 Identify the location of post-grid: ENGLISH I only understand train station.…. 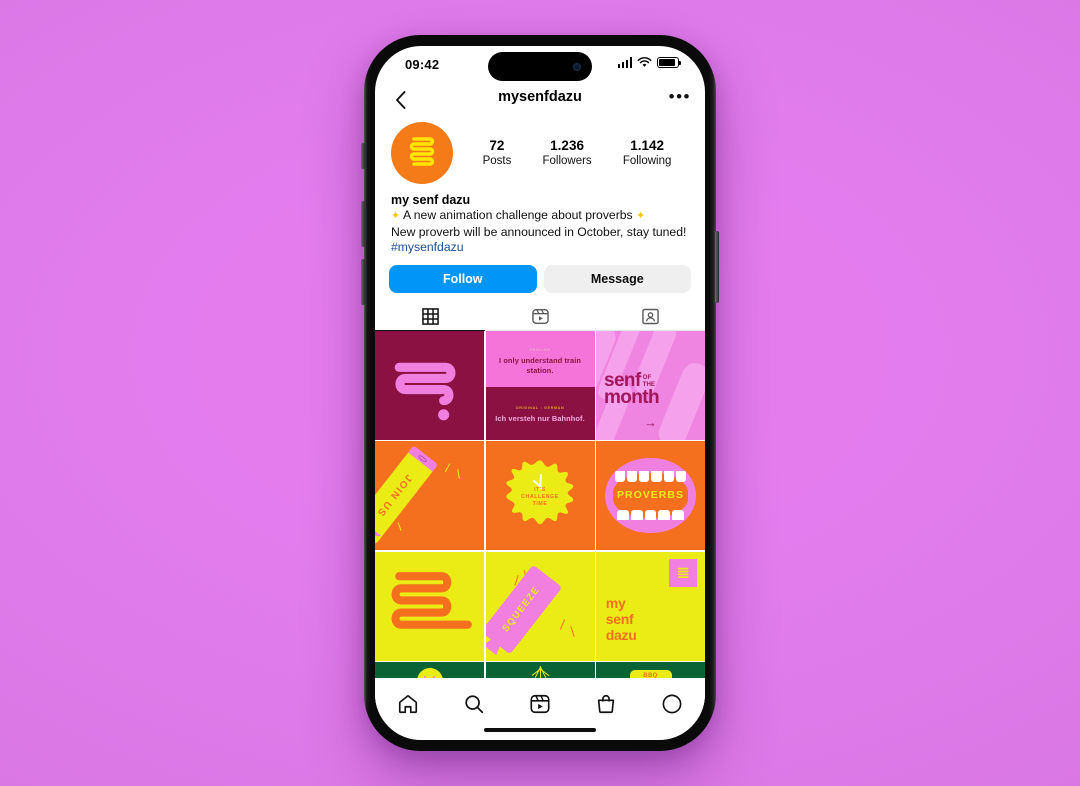
(540, 505).